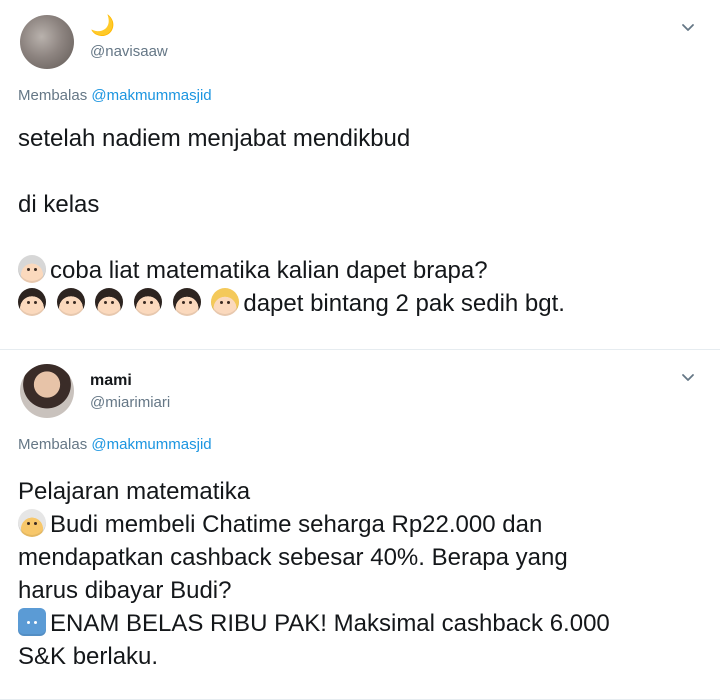 This screenshot has height=700, width=720. I want to click on display-name: mami, so click(130, 381).